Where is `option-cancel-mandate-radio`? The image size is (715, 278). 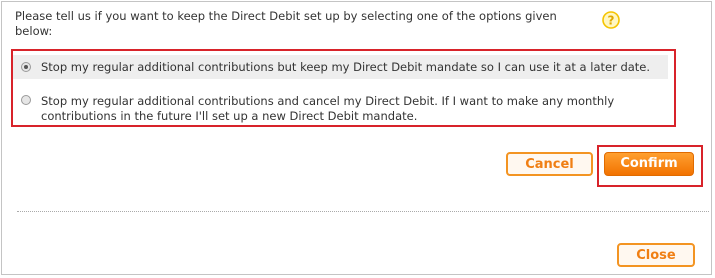 option-cancel-mandate-radio is located at coordinates (26, 100).